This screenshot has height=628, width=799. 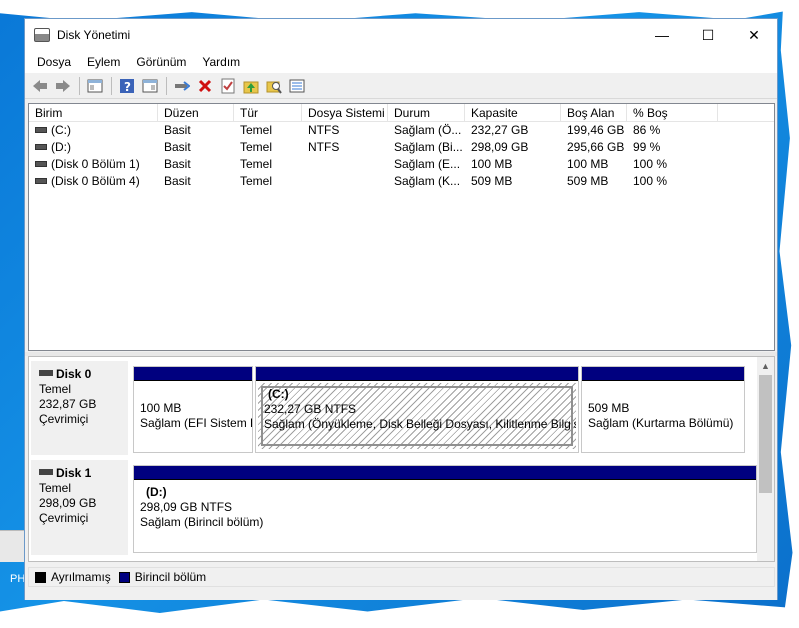 I want to click on menu-file: Dosya, so click(x=54, y=62).